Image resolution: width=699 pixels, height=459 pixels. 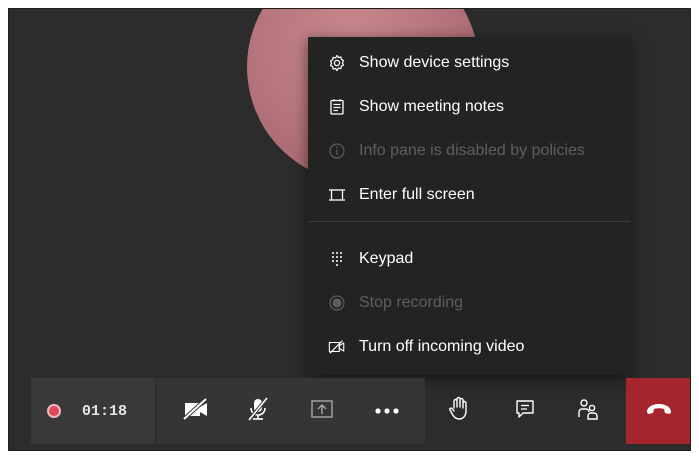 I want to click on menu-item-info-pane: Info pane is disabled by policies, so click(x=469, y=151).